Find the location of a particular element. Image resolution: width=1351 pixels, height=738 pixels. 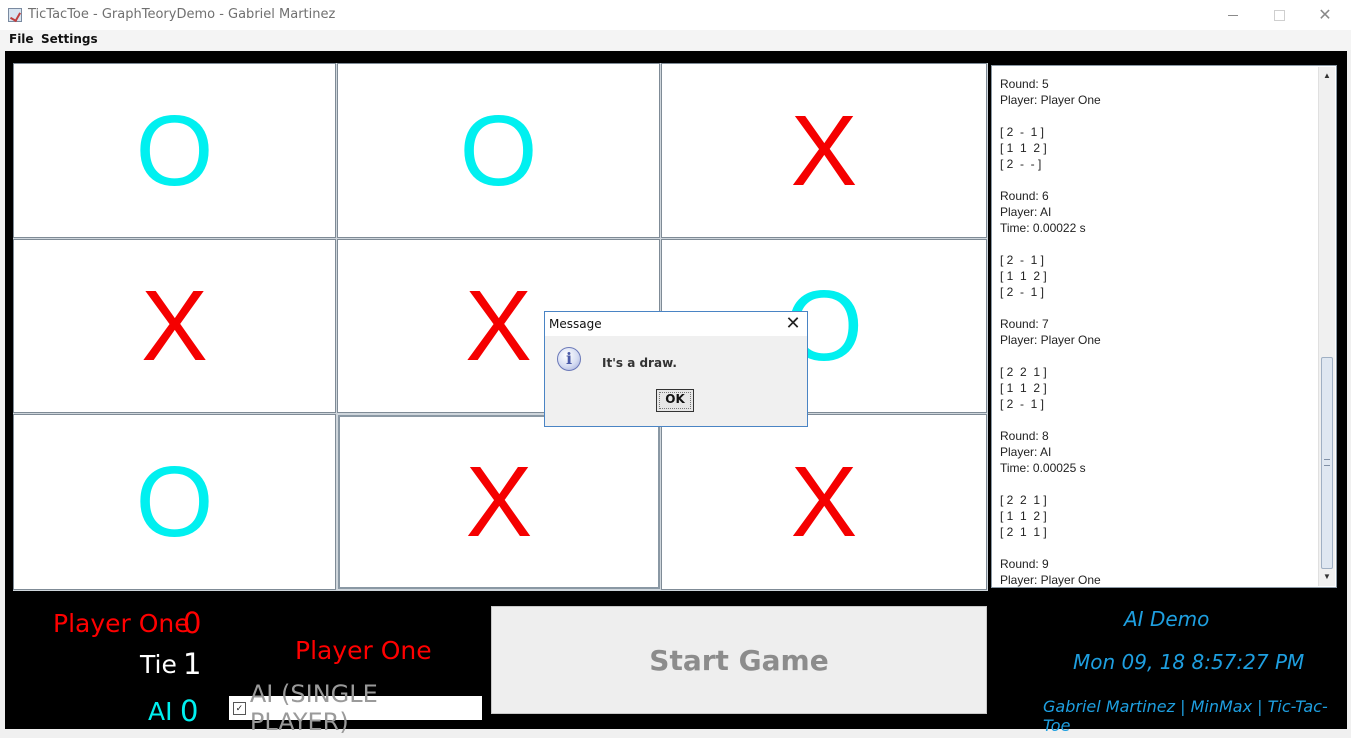

ai-mode-label: AI (SINGLE PLAYER) is located at coordinates (313, 708).